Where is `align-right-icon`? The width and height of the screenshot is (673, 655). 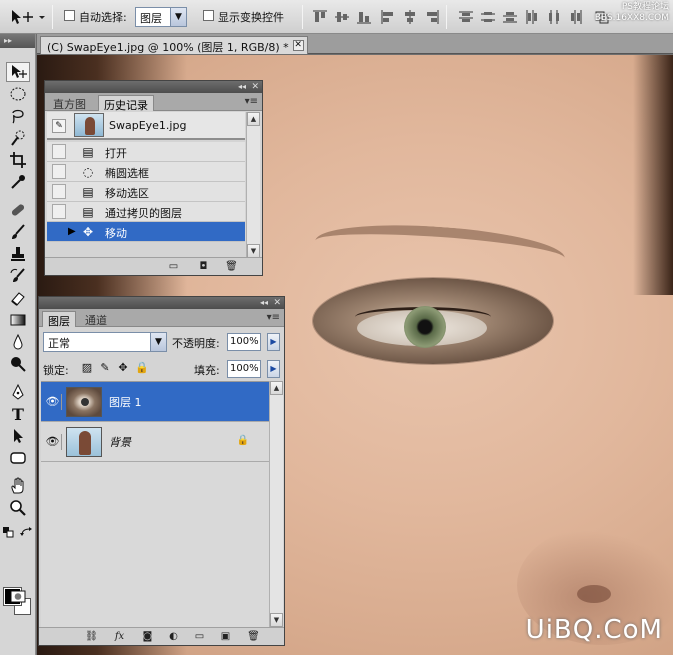 align-right-icon is located at coordinates (432, 17).